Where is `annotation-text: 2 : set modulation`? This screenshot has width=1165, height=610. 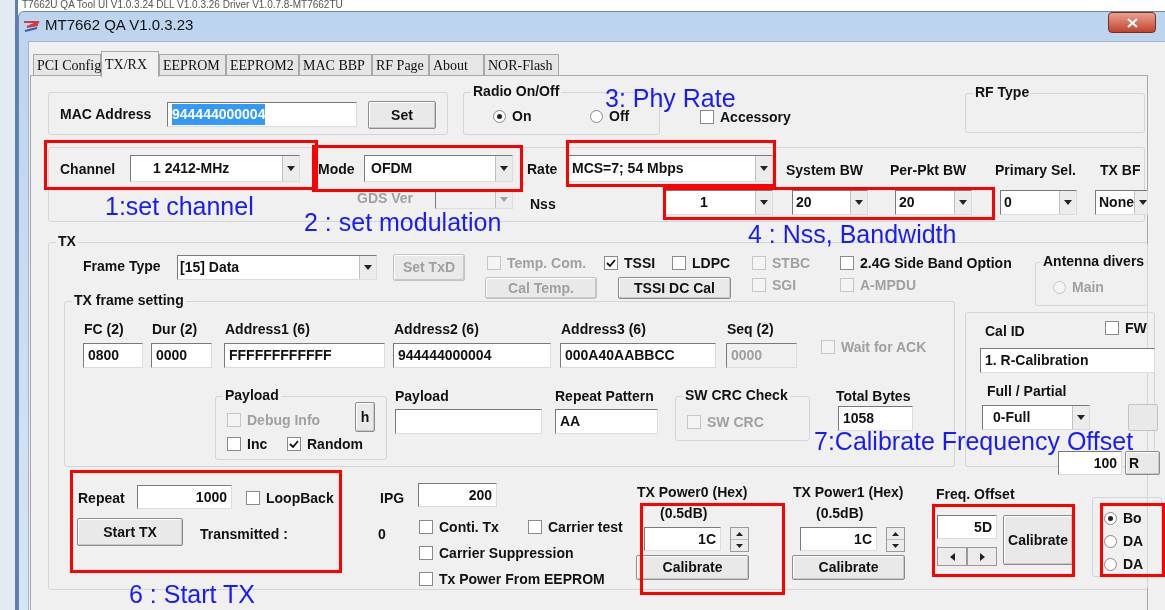 annotation-text: 2 : set modulation is located at coordinates (403, 222).